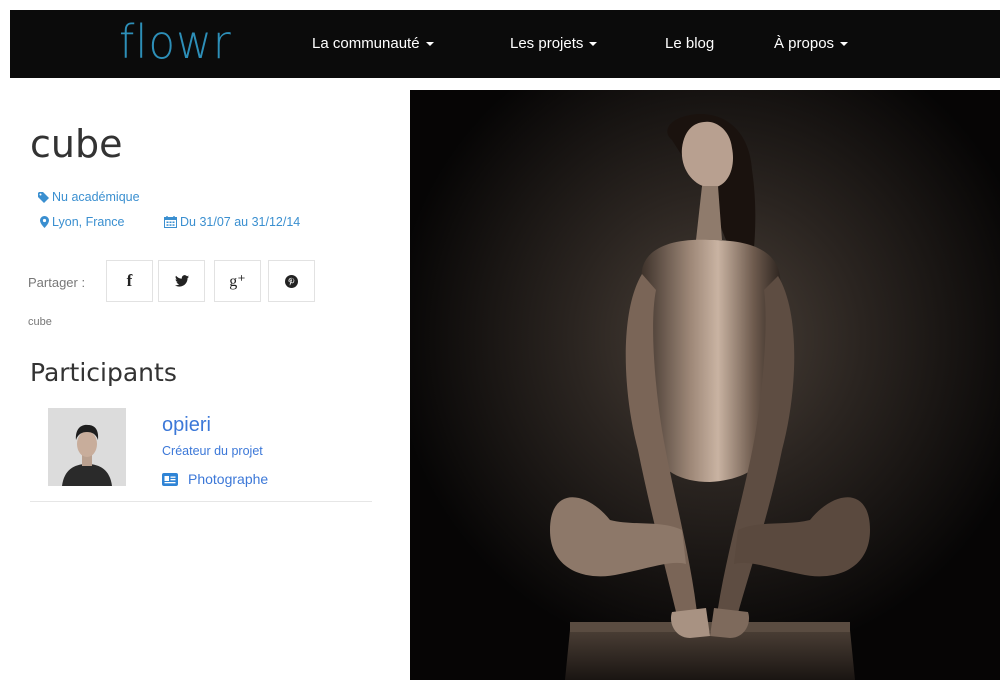  I want to click on nav-item-label: À propos, so click(804, 43).